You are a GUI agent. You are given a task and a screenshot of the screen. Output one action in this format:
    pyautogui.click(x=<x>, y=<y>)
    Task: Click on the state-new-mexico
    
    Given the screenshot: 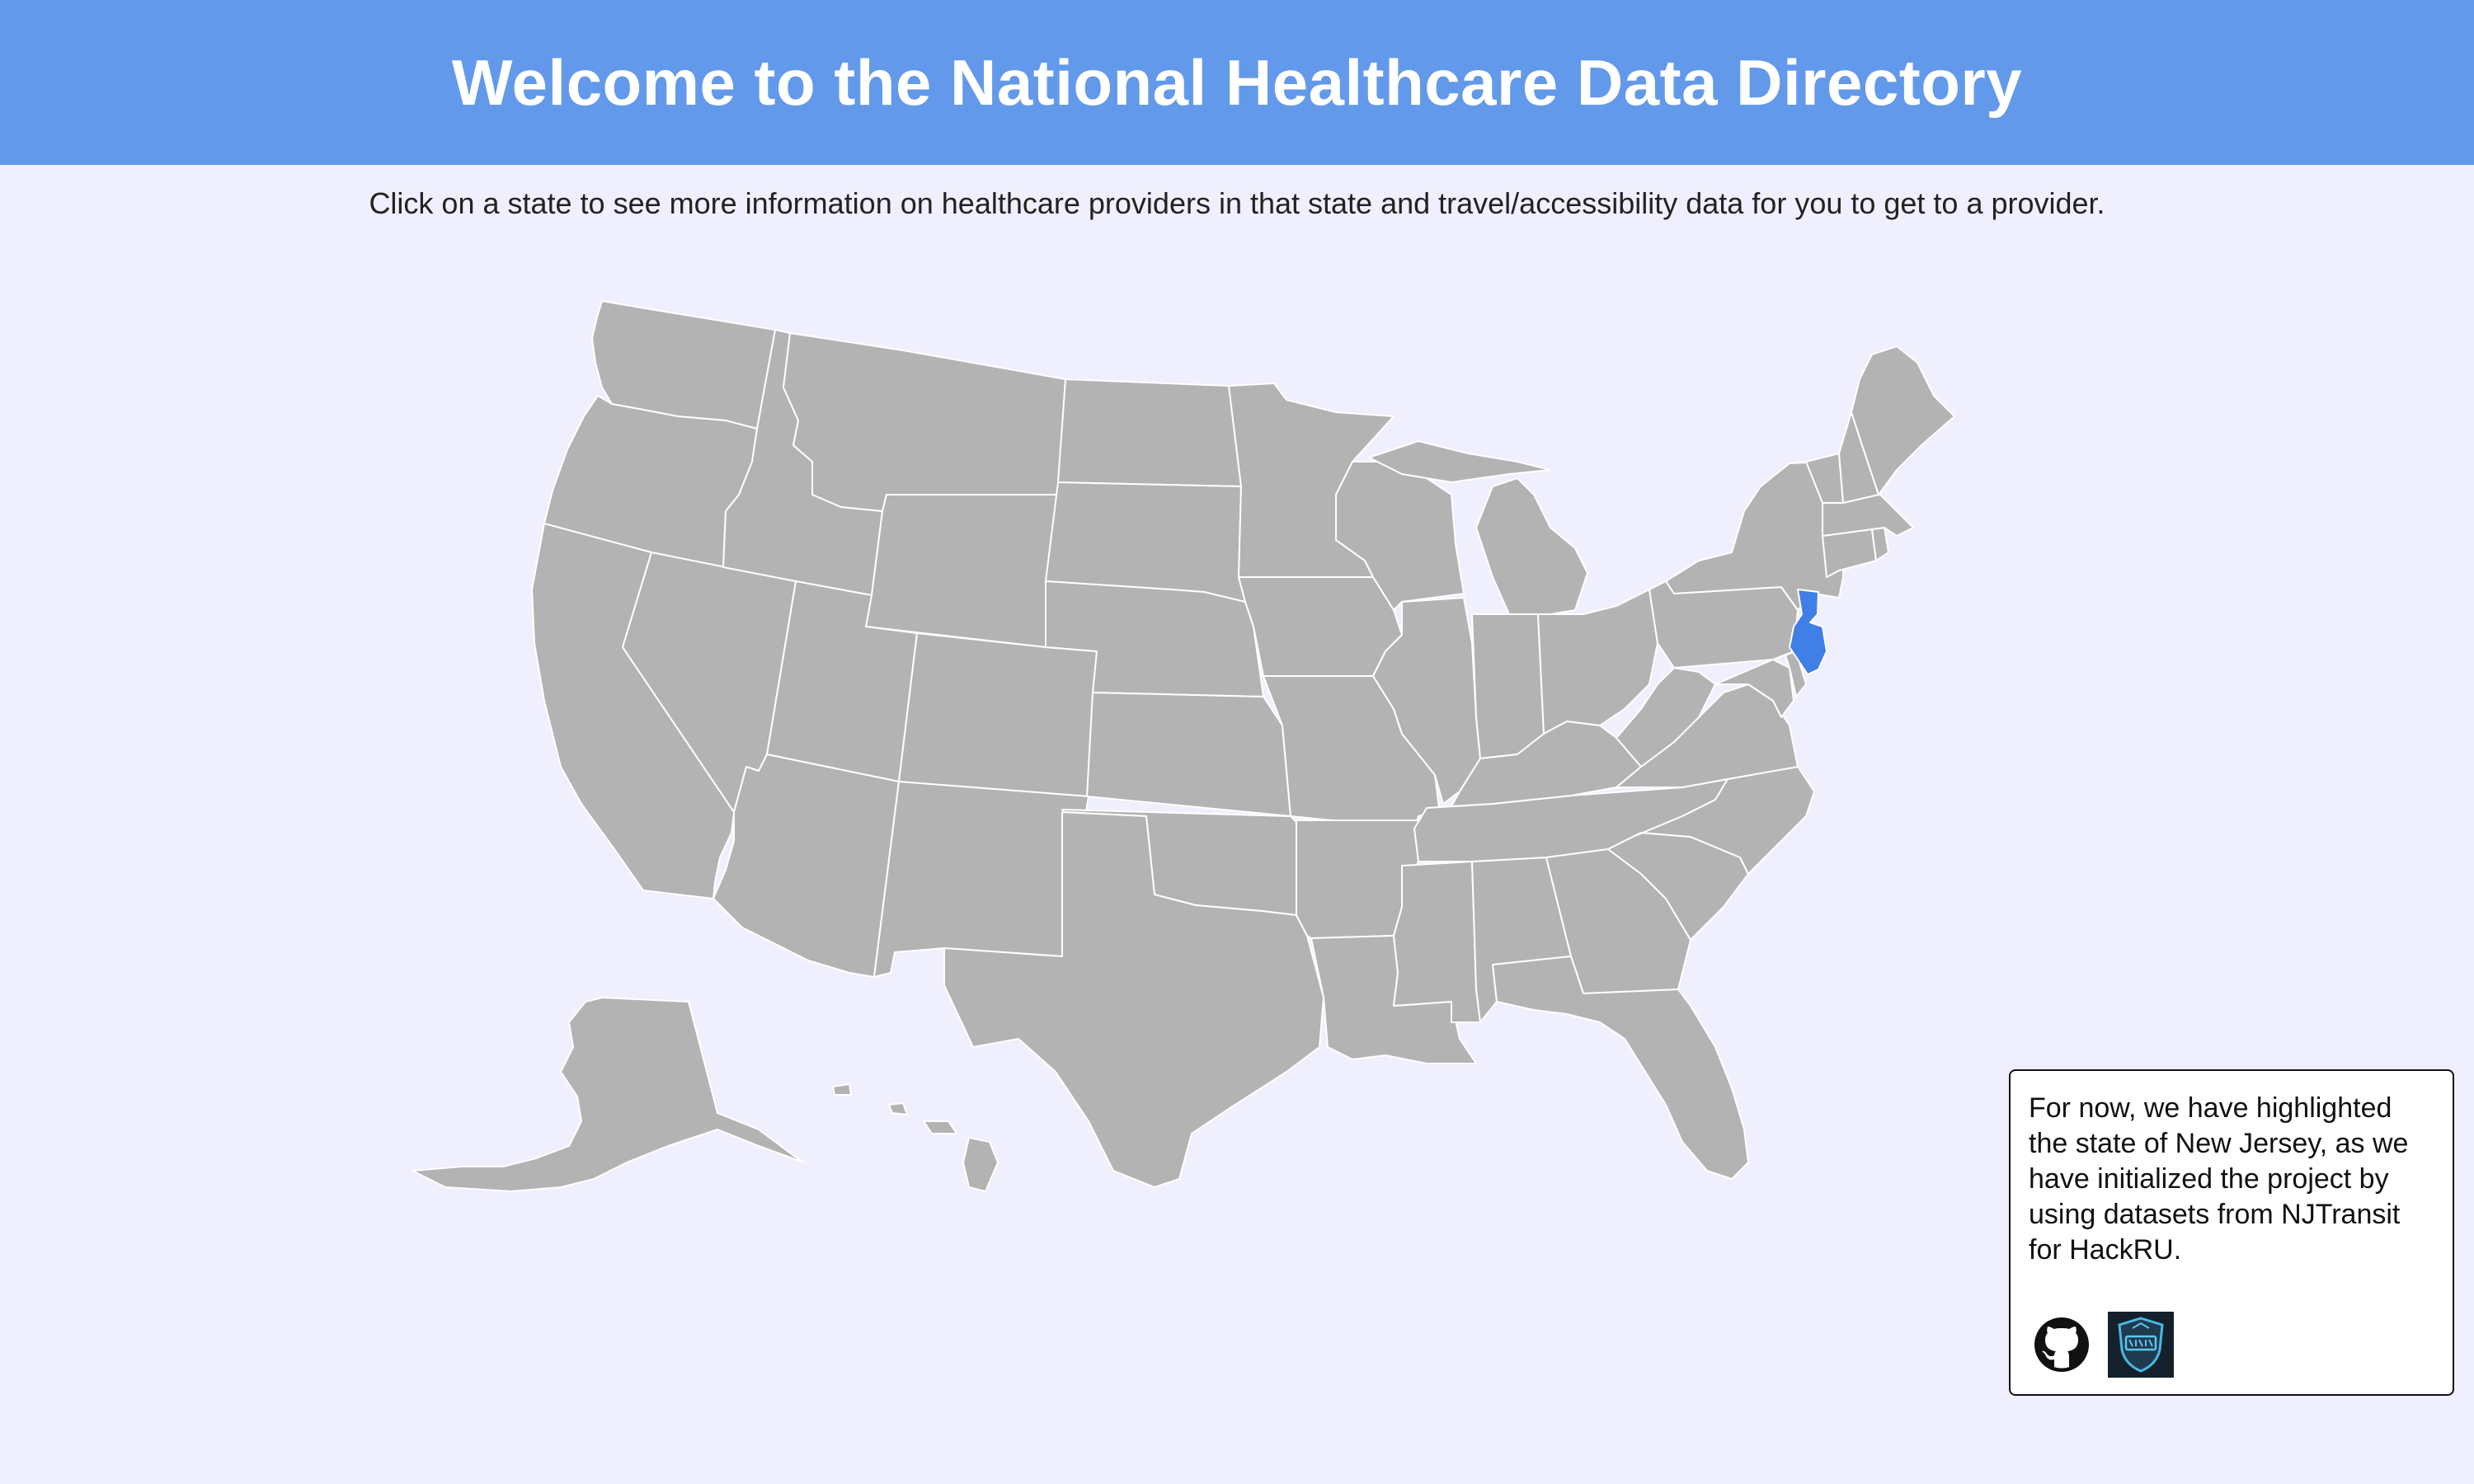 What is the action you would take?
    pyautogui.click(x=981, y=879)
    